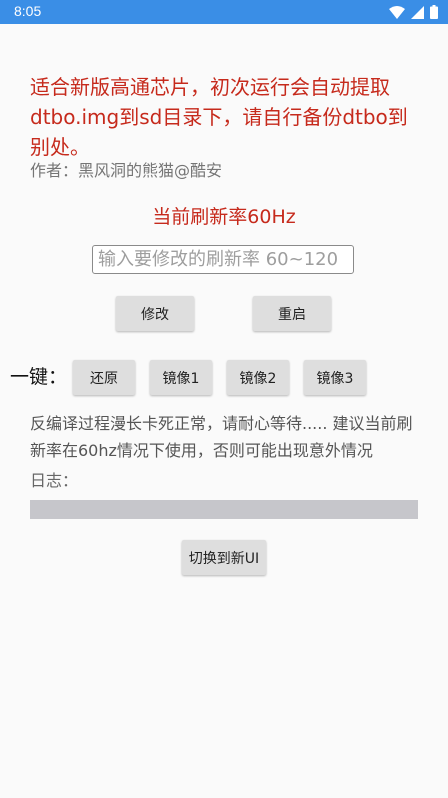 This screenshot has height=798, width=448. I want to click on wifi-icon, so click(397, 12).